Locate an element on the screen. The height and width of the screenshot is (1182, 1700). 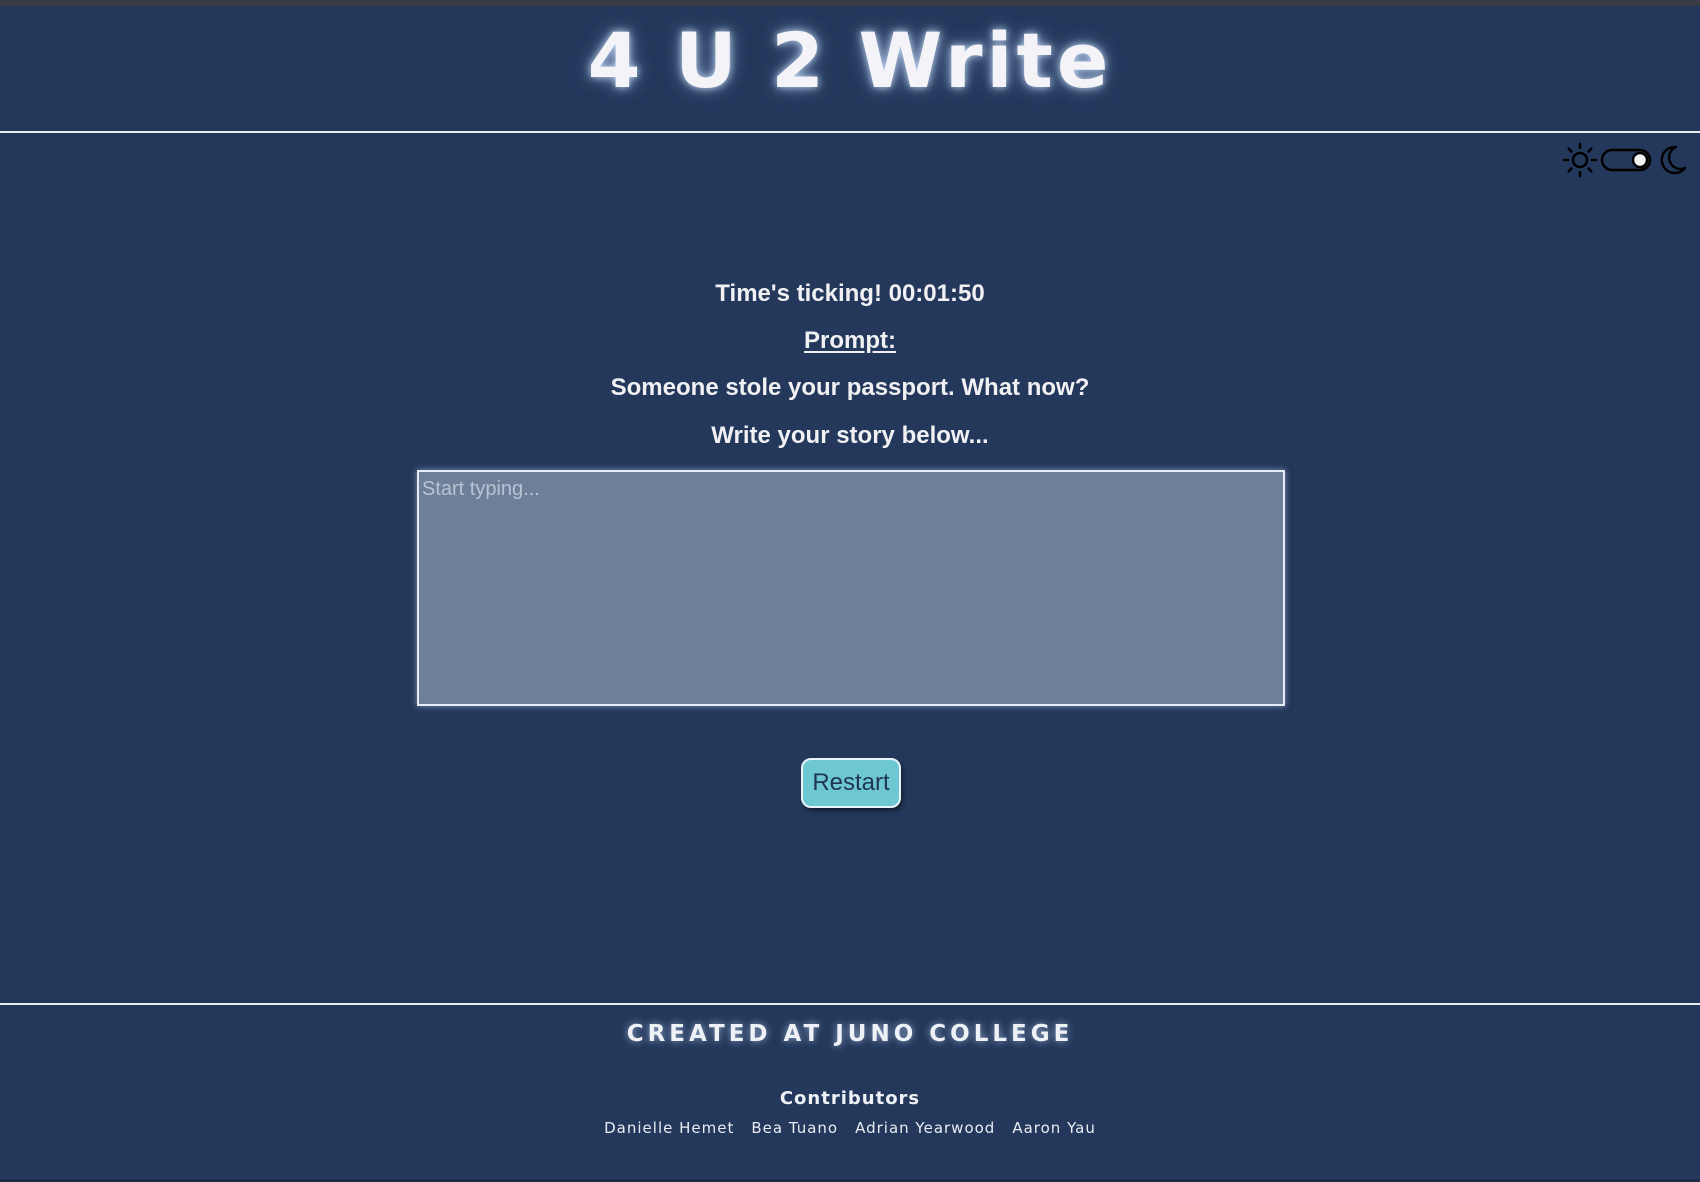
site-title: 4 U 2 Write is located at coordinates (850, 60).